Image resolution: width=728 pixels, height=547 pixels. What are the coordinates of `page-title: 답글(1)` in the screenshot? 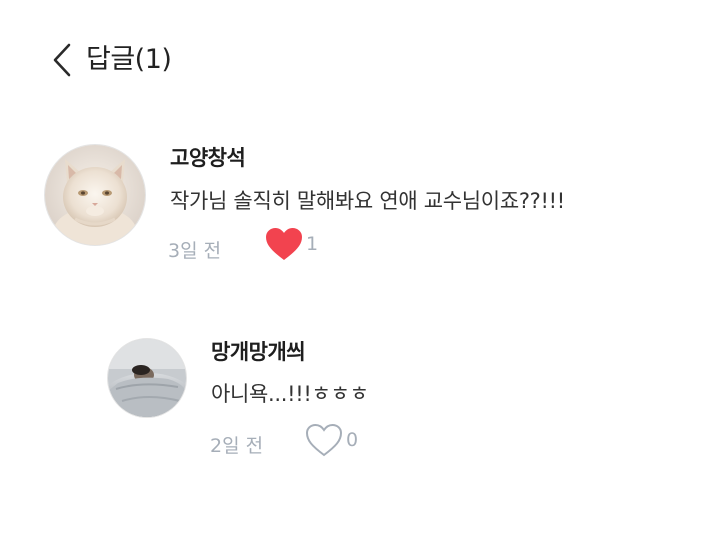 It's located at (129, 59).